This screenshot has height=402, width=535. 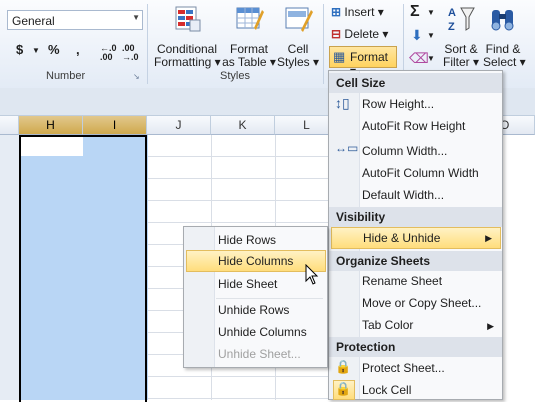 I want to click on number-format-value: General, so click(x=33, y=21).